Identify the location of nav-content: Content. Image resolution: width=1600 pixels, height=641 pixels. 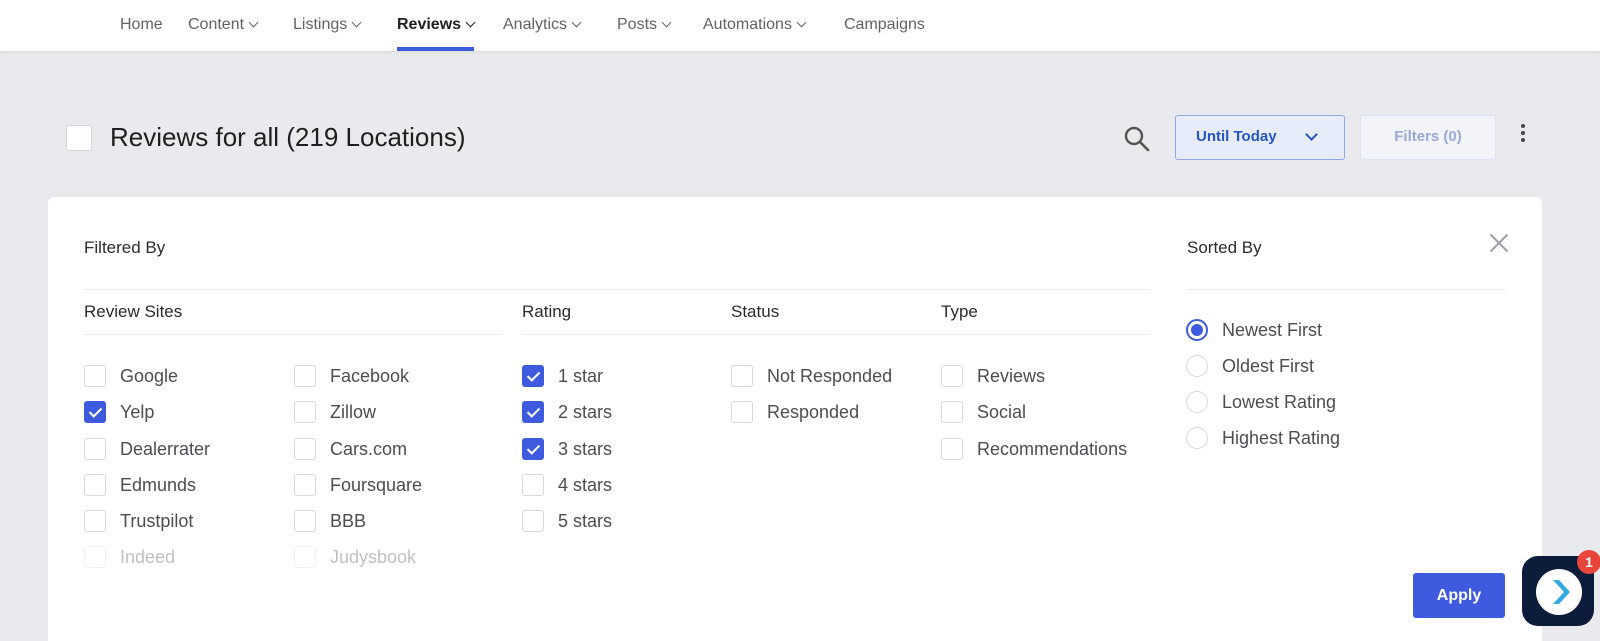
(223, 25).